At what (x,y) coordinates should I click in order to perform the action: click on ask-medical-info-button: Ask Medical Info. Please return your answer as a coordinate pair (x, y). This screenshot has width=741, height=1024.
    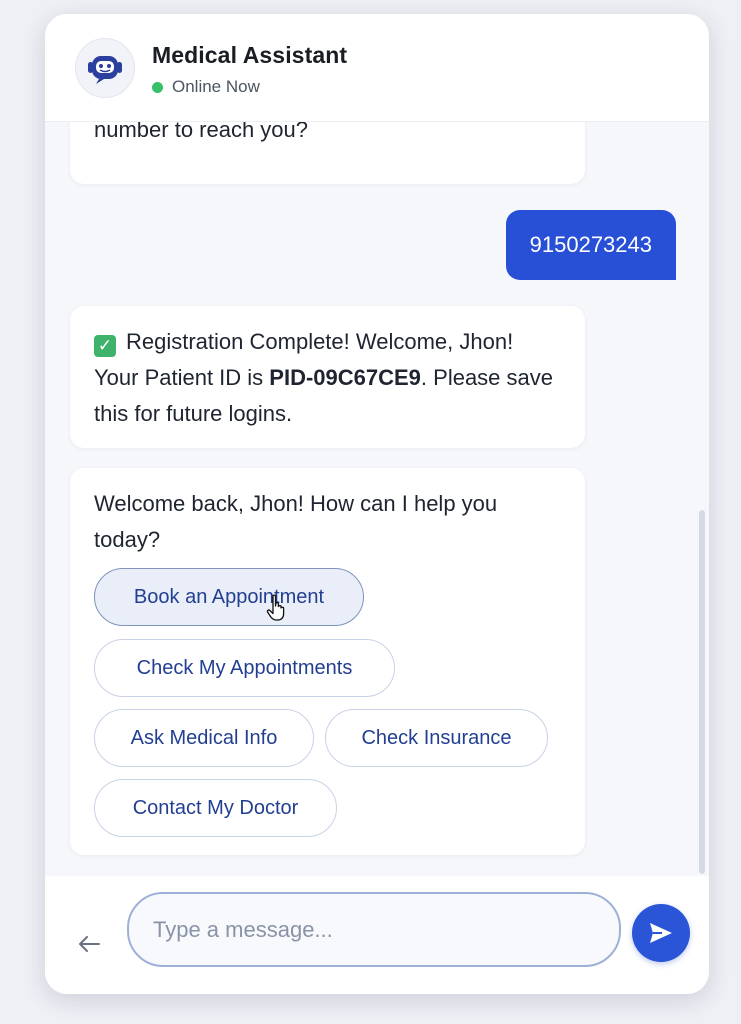
    Looking at the image, I should click on (204, 738).